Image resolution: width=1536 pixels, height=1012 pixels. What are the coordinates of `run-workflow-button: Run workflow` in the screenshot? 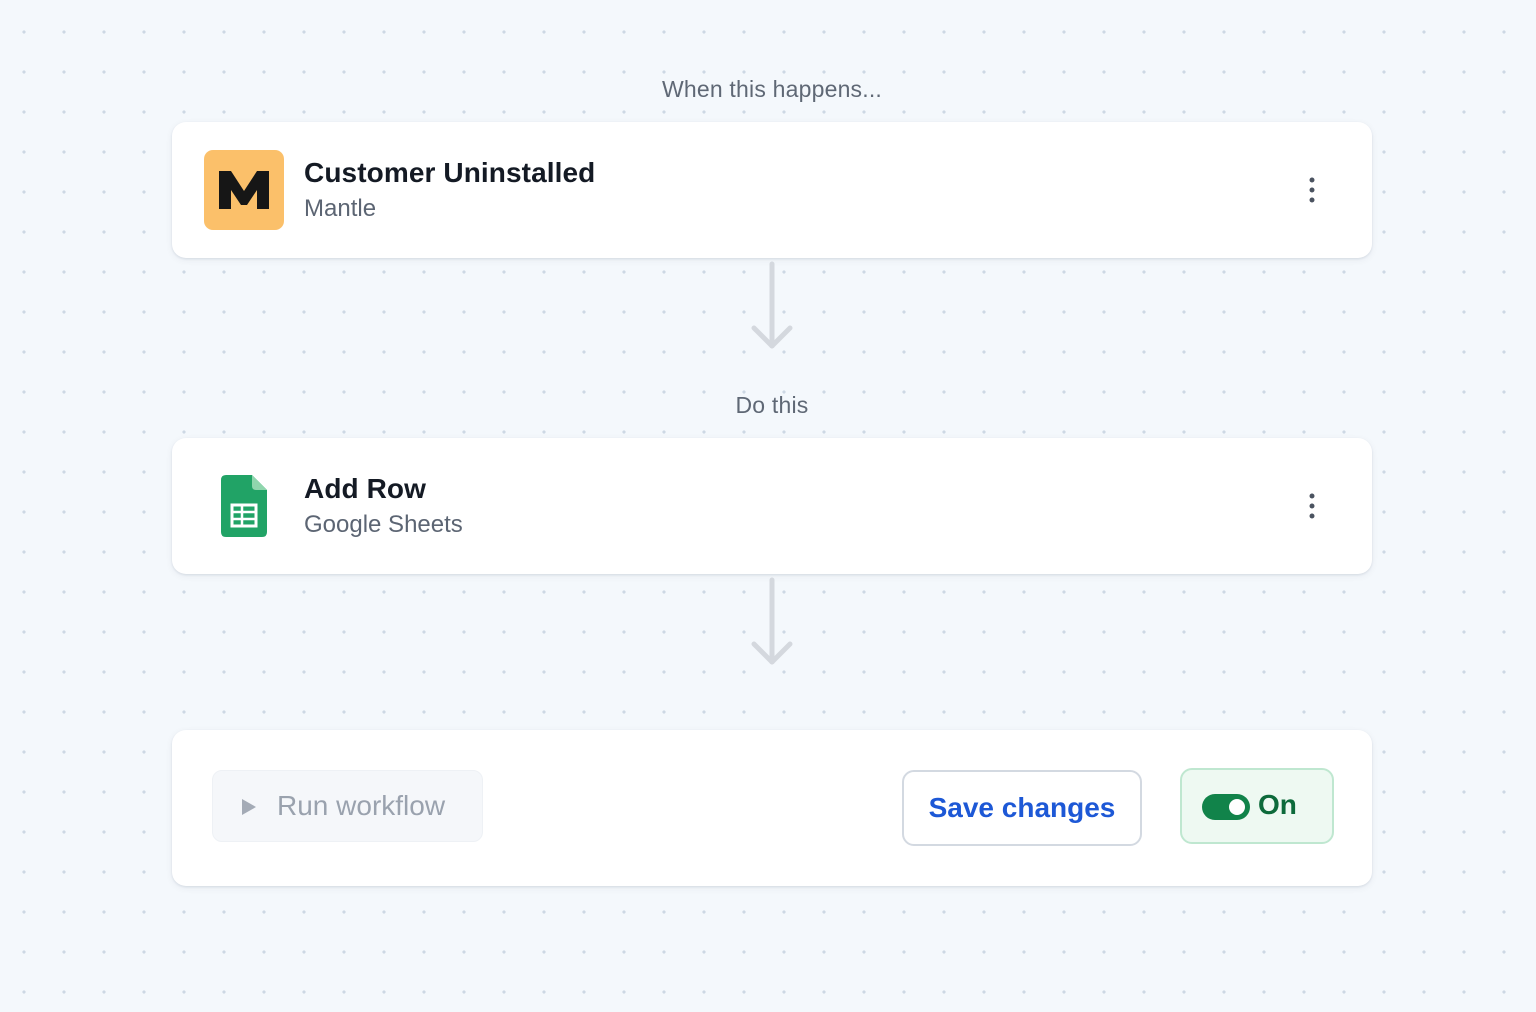 It's located at (347, 806).